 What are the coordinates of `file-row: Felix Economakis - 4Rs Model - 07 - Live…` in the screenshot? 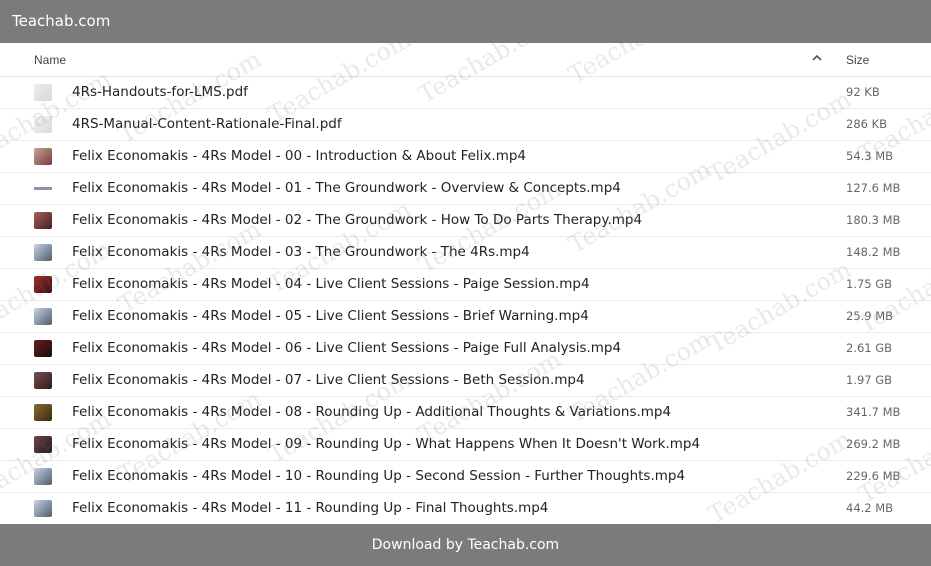 It's located at (465, 381).